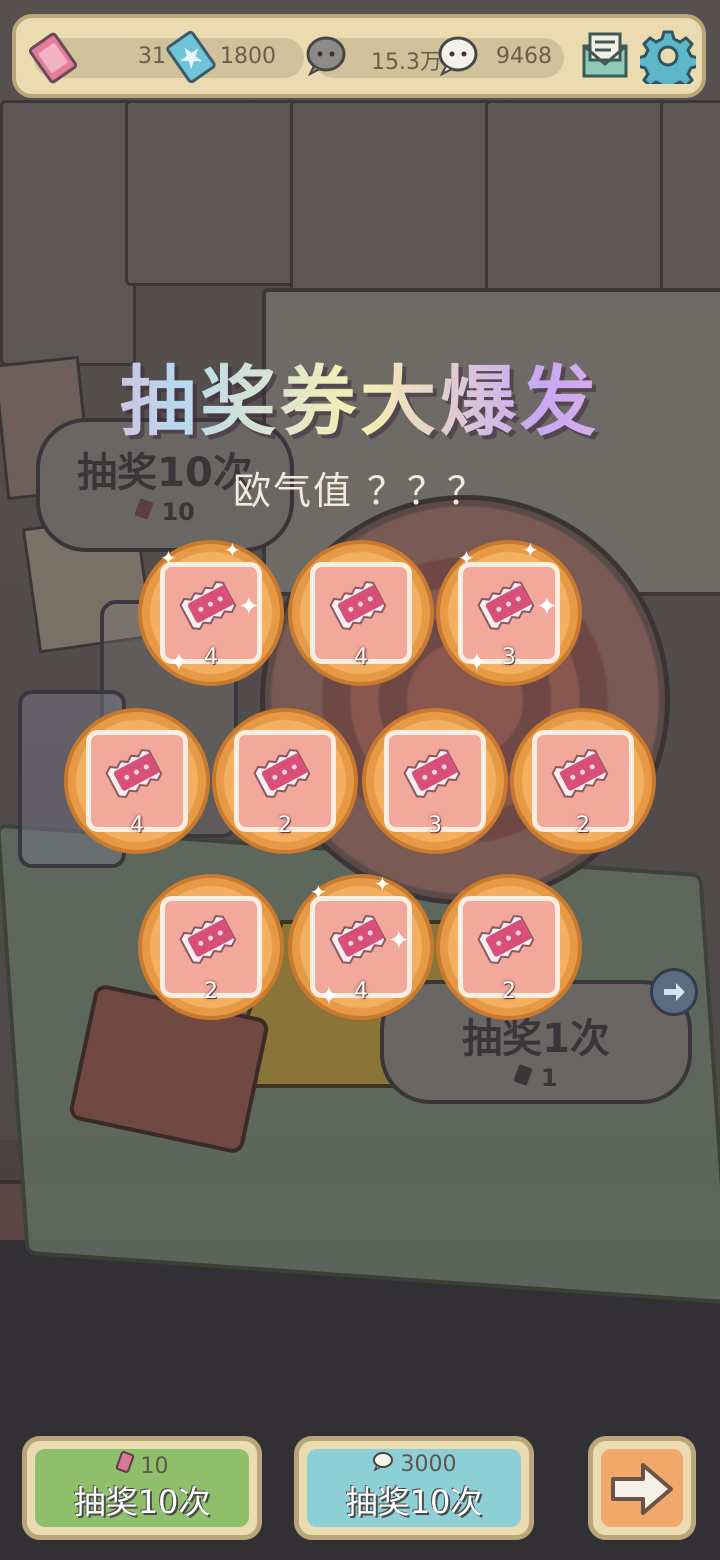 Image resolution: width=720 pixels, height=1560 pixels. I want to click on resource-bar: 31 1800 15.3万 9468, so click(359, 56).